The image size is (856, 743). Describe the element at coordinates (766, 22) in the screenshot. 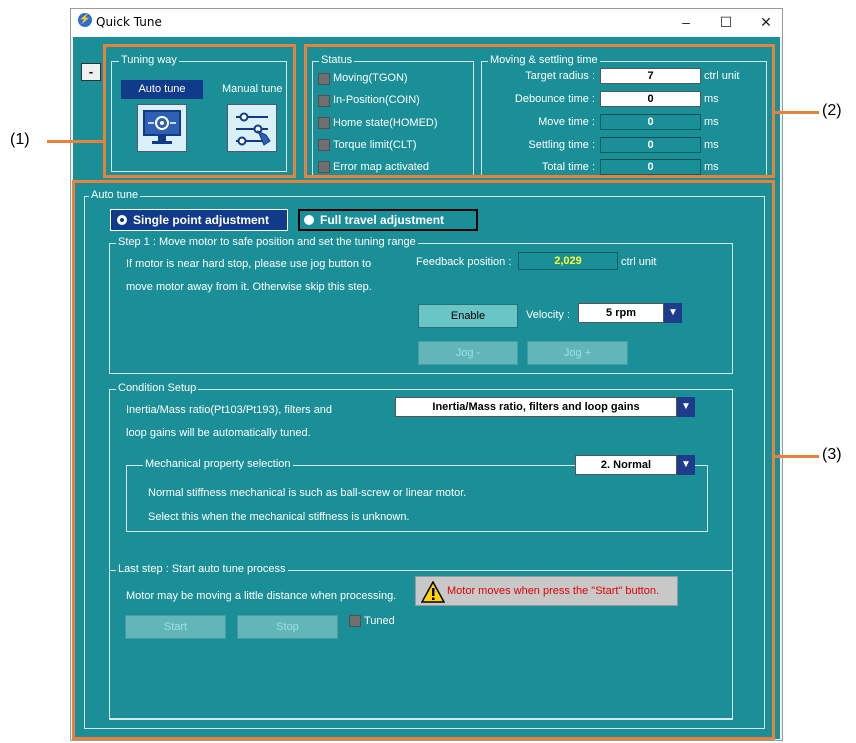

I see `close-button: ✕` at that location.